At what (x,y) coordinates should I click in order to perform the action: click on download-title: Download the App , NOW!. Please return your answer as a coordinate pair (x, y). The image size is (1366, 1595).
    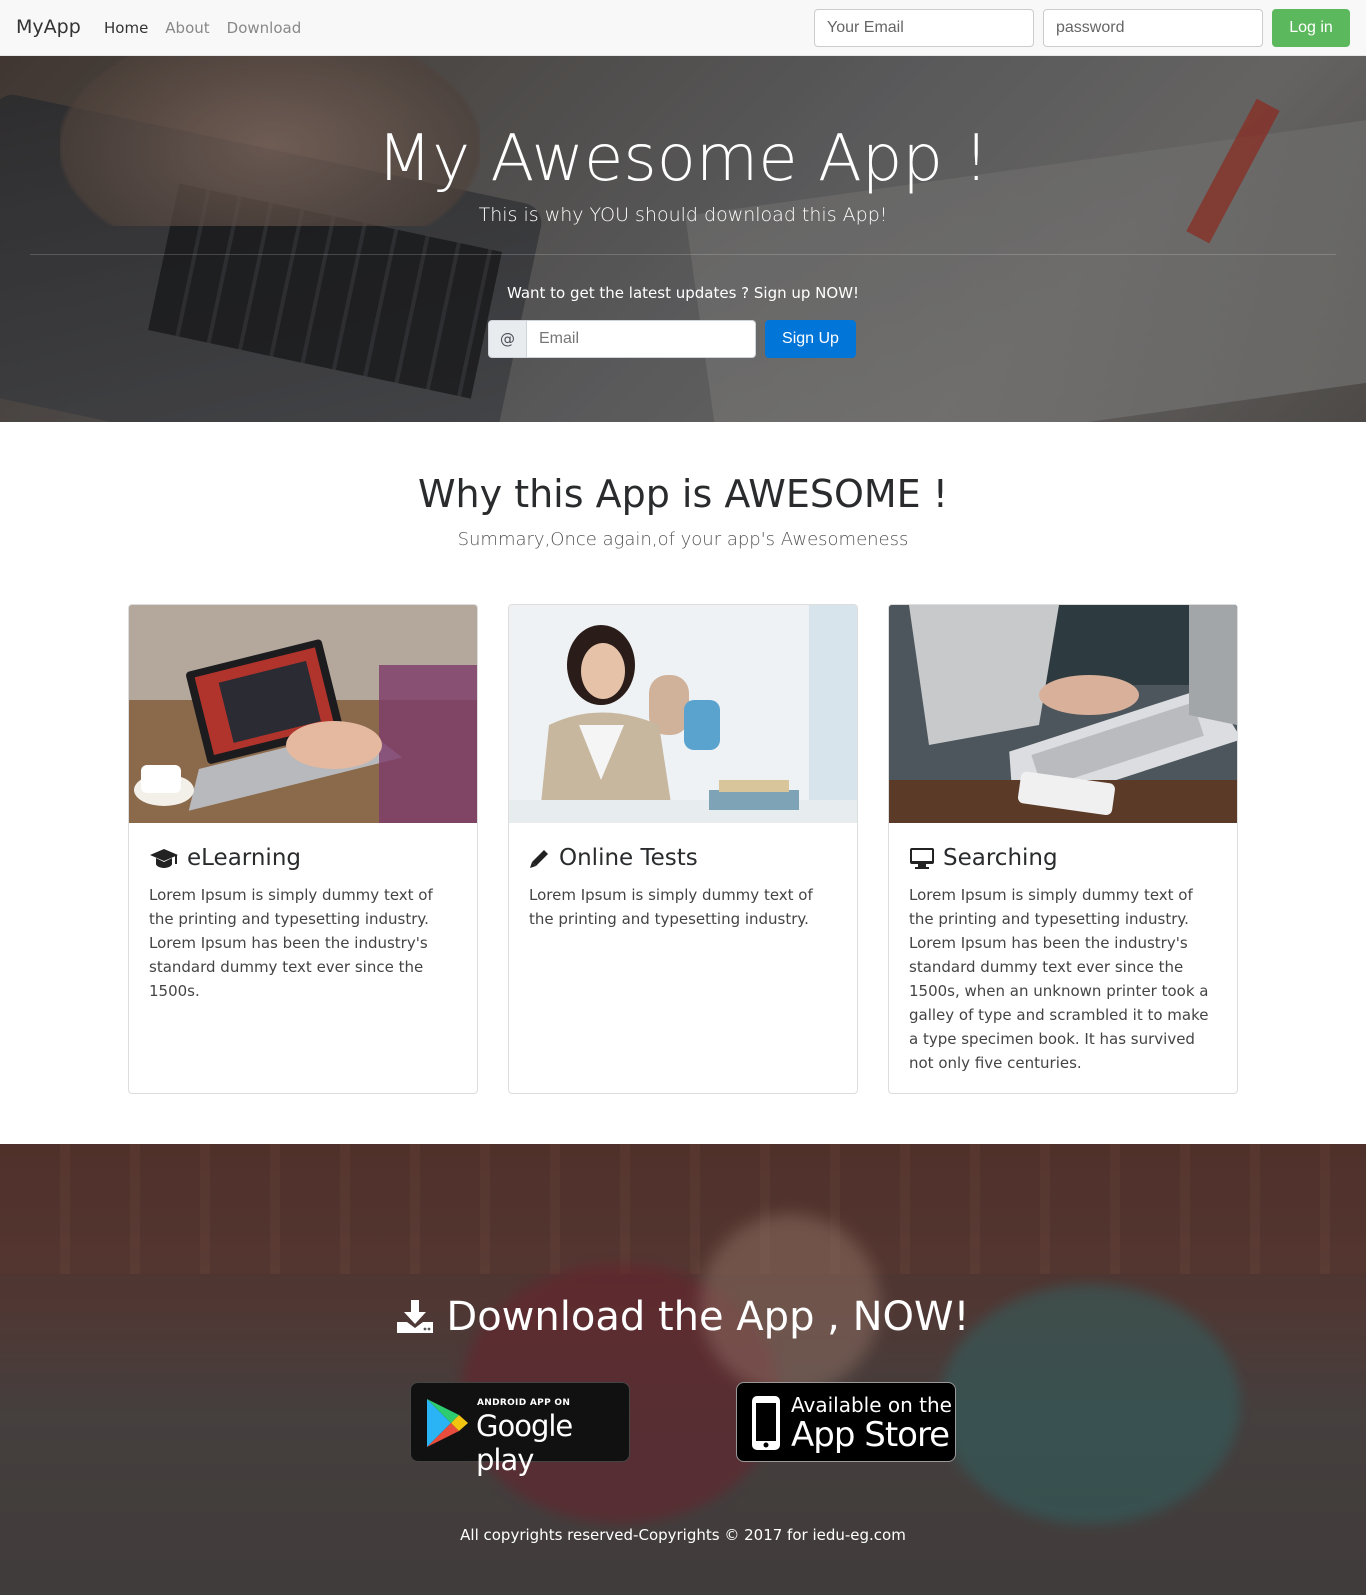
    Looking at the image, I should click on (708, 1317).